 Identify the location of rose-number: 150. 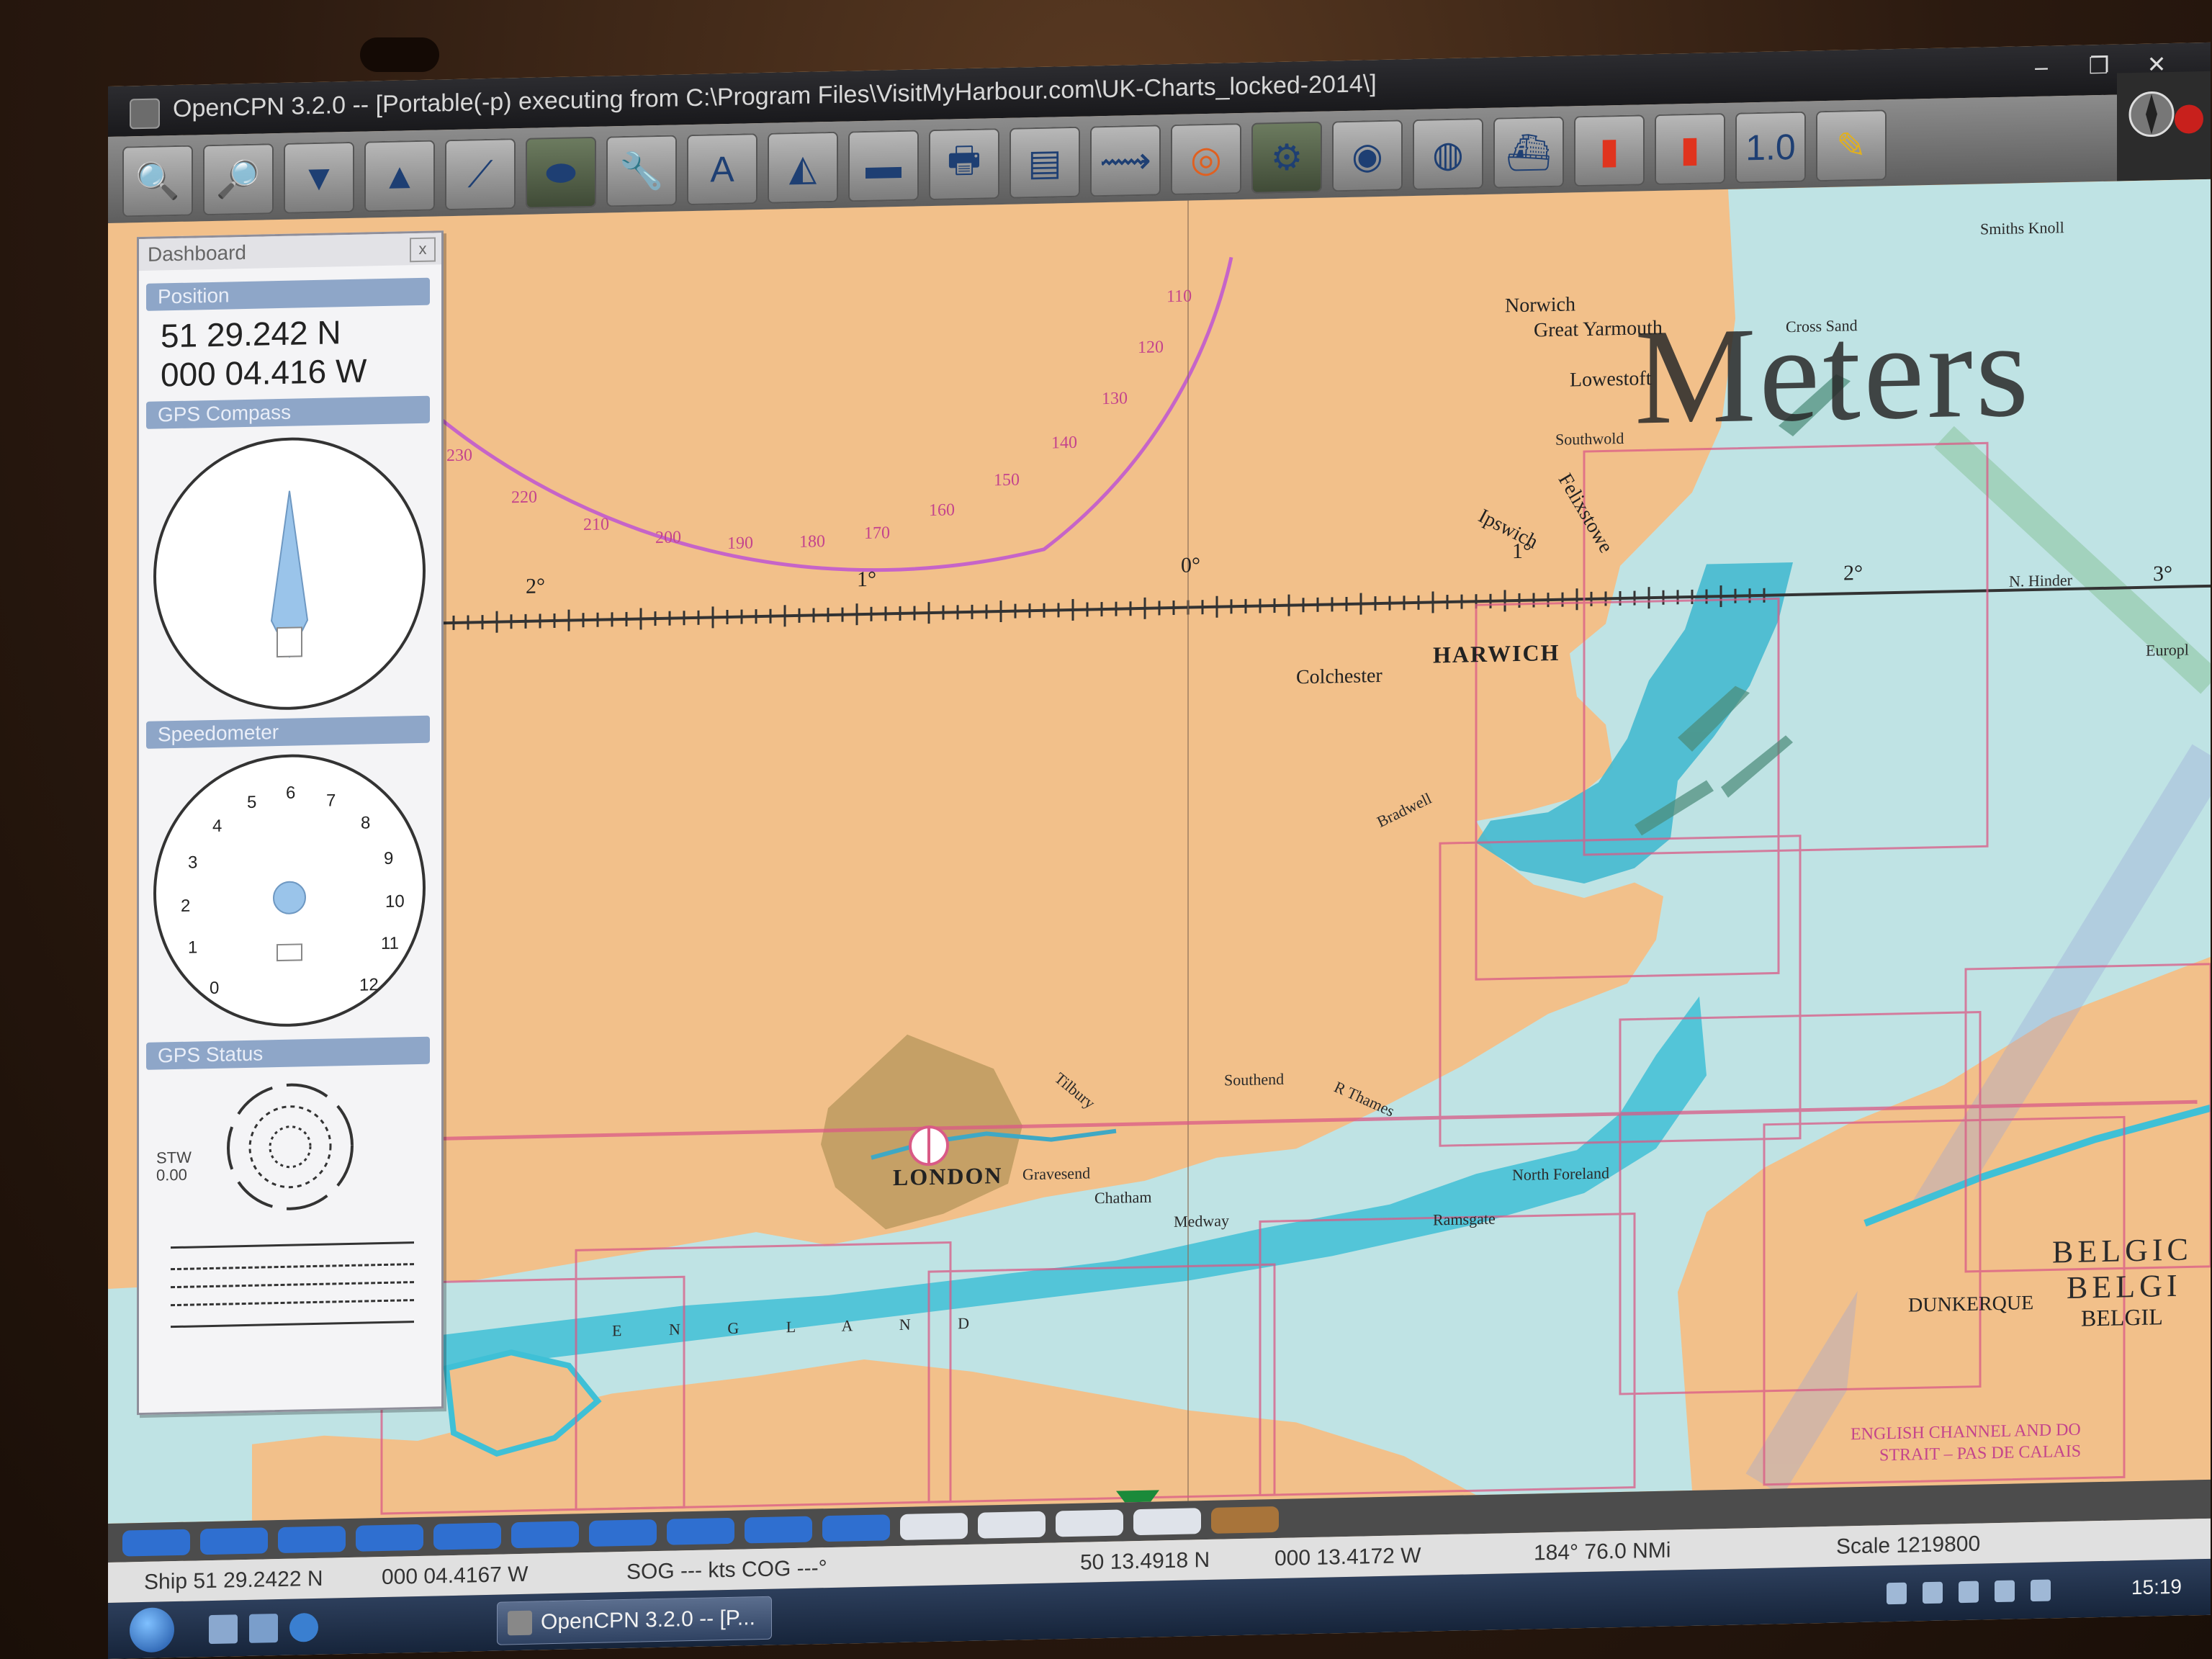
(1007, 480).